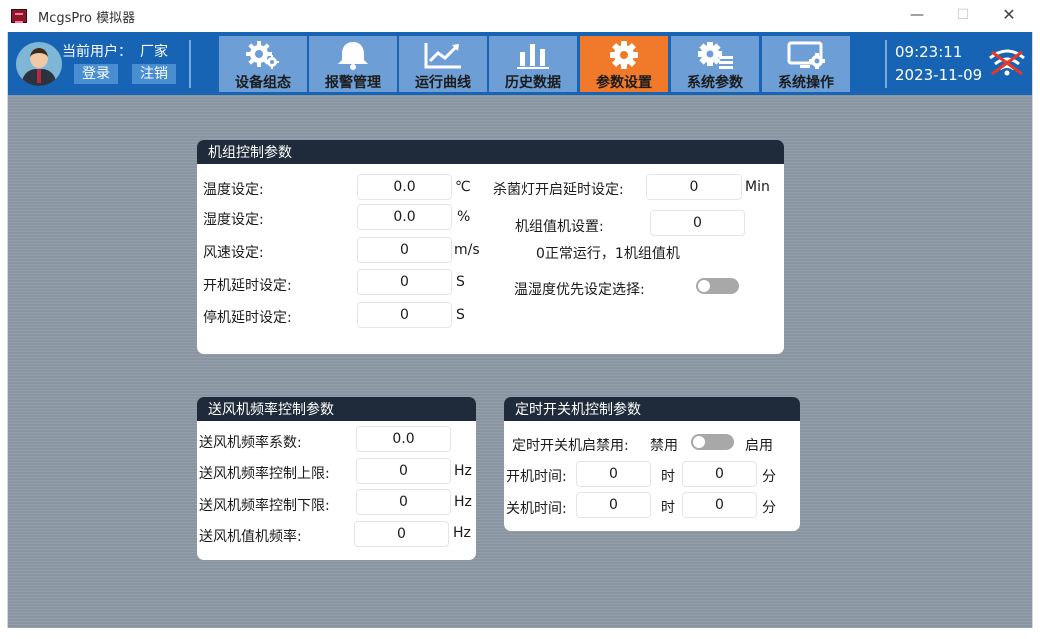  Describe the element at coordinates (715, 55) in the screenshot. I see `gear-list-icon` at that location.